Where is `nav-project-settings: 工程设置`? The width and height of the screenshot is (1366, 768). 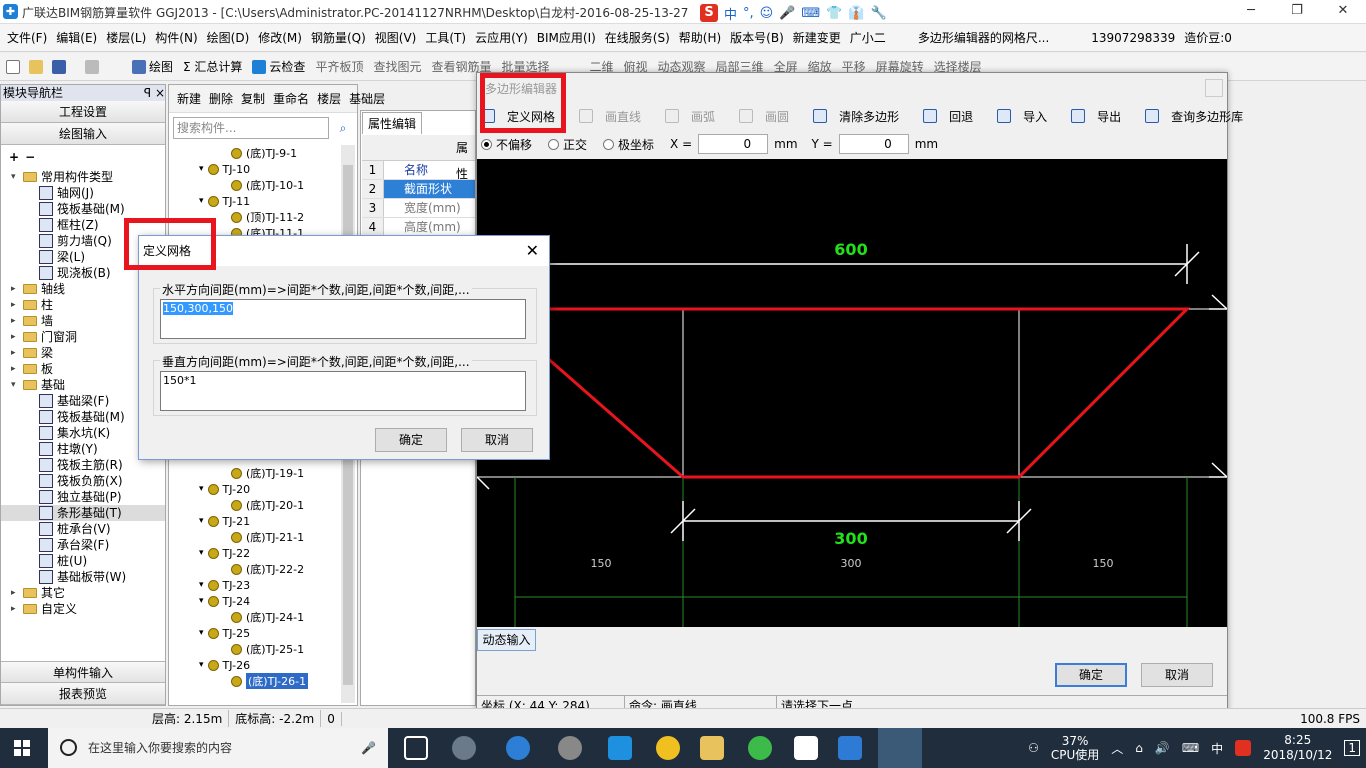 nav-project-settings: 工程设置 is located at coordinates (83, 112).